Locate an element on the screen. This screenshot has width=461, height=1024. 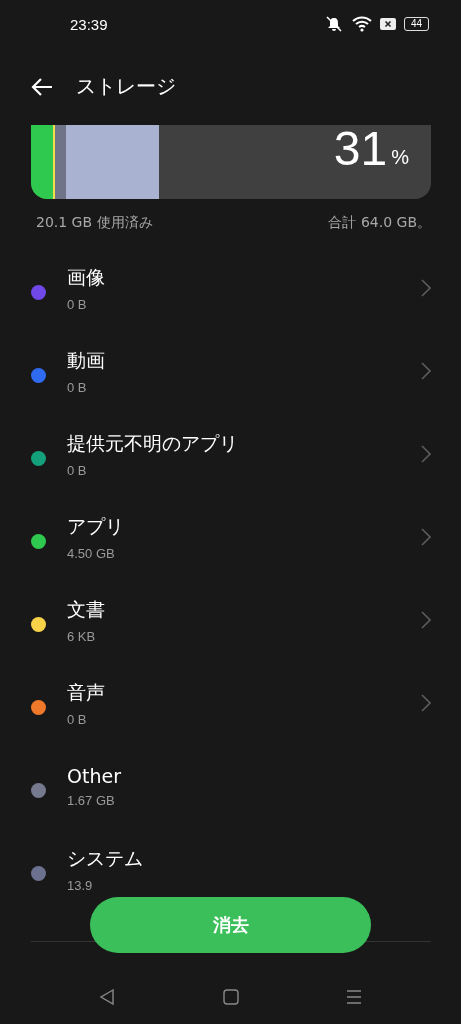
category-name: 動画 is located at coordinates (86, 360).